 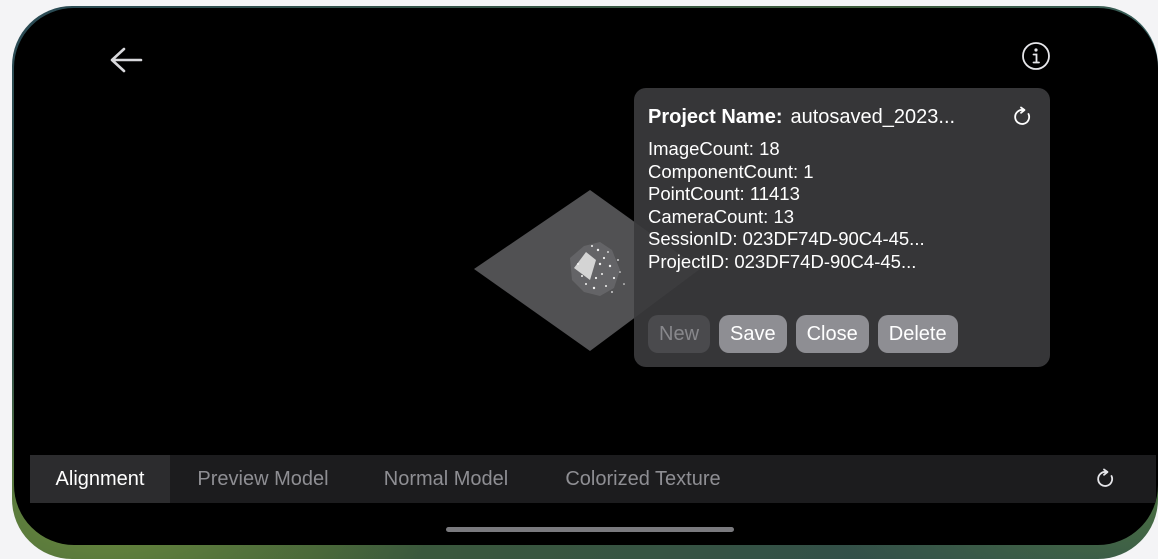 I want to click on tabbar-refresh-button, so click(x=1106, y=479).